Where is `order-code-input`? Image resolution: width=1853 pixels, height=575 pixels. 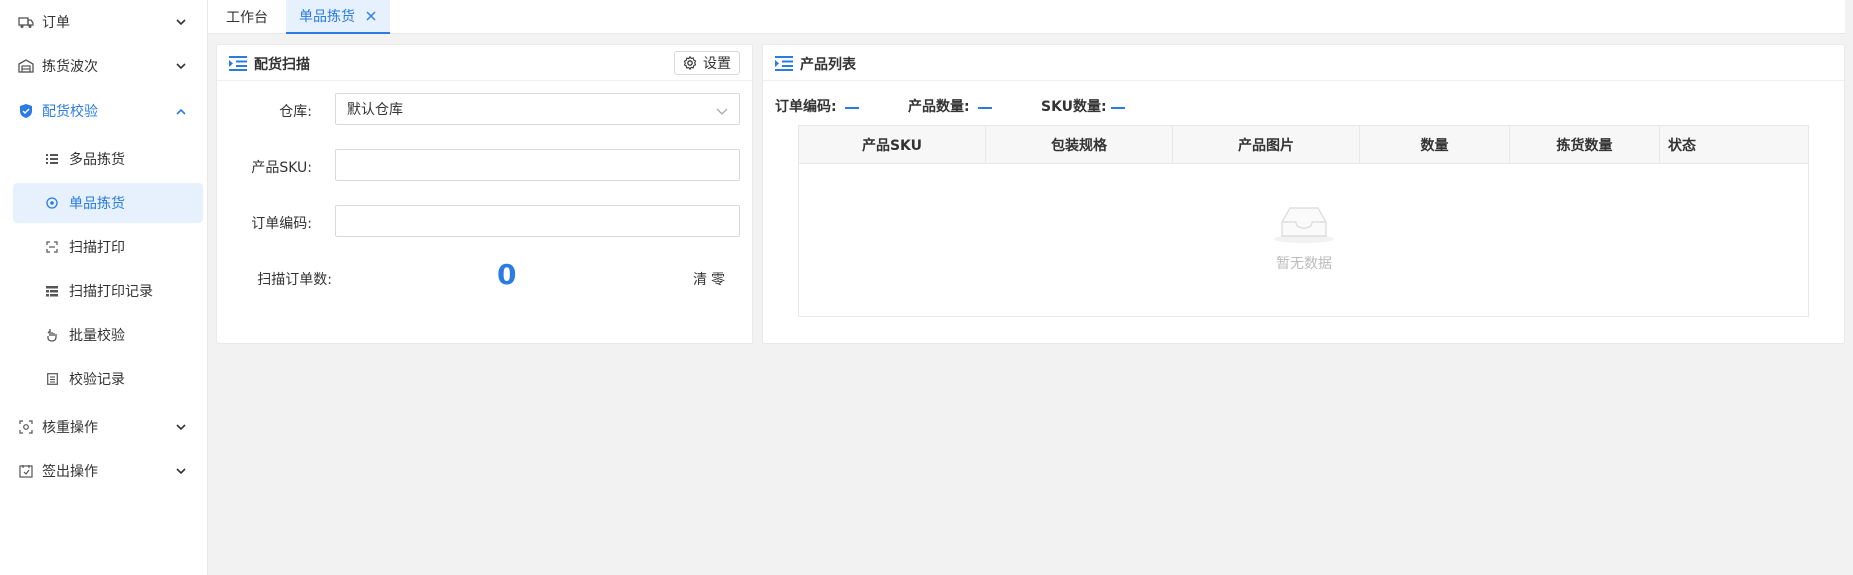
order-code-input is located at coordinates (537, 221).